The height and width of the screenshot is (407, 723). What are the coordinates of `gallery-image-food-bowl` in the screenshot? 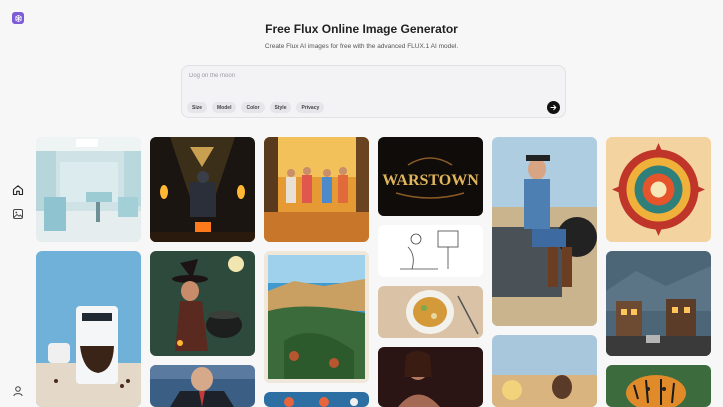 It's located at (430, 312).